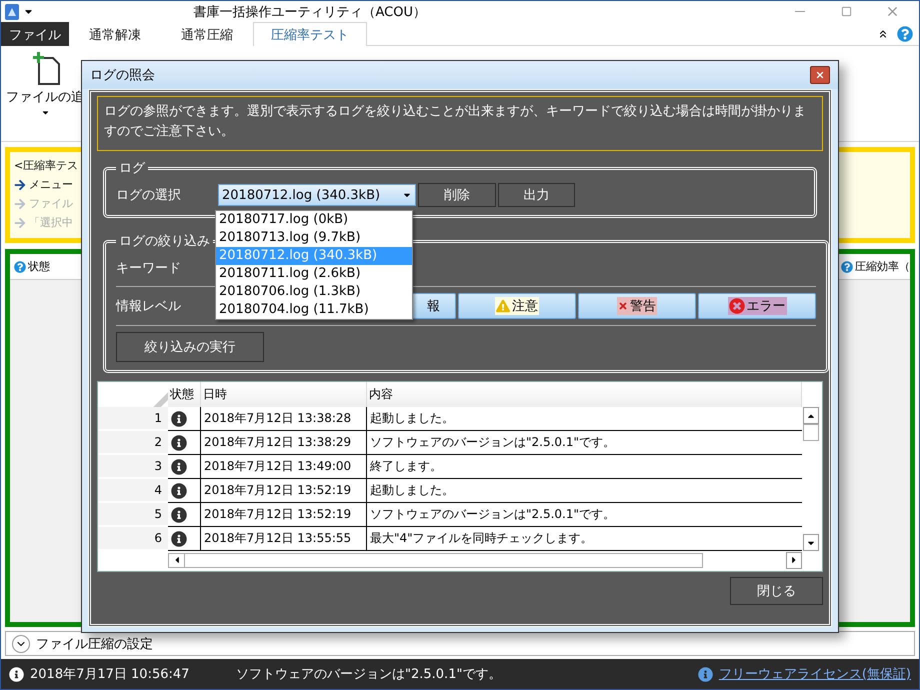 This screenshot has height=690, width=920. What do you see at coordinates (882, 266) in the screenshot?
I see `column-header: 圧縮効率（` at bounding box center [882, 266].